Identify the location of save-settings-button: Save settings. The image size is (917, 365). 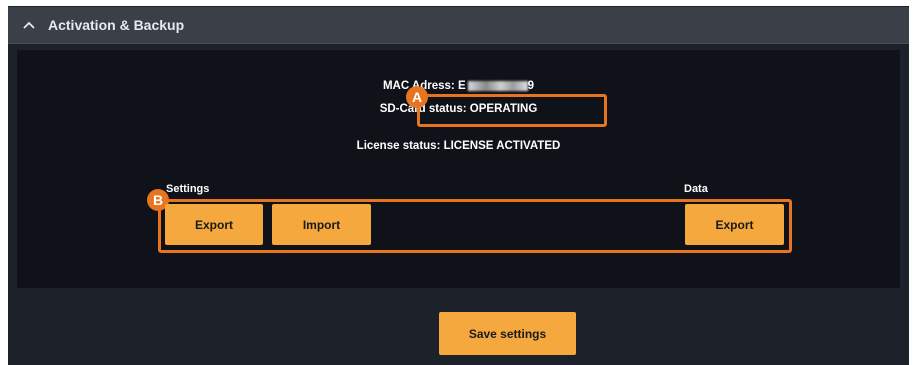
(507, 333).